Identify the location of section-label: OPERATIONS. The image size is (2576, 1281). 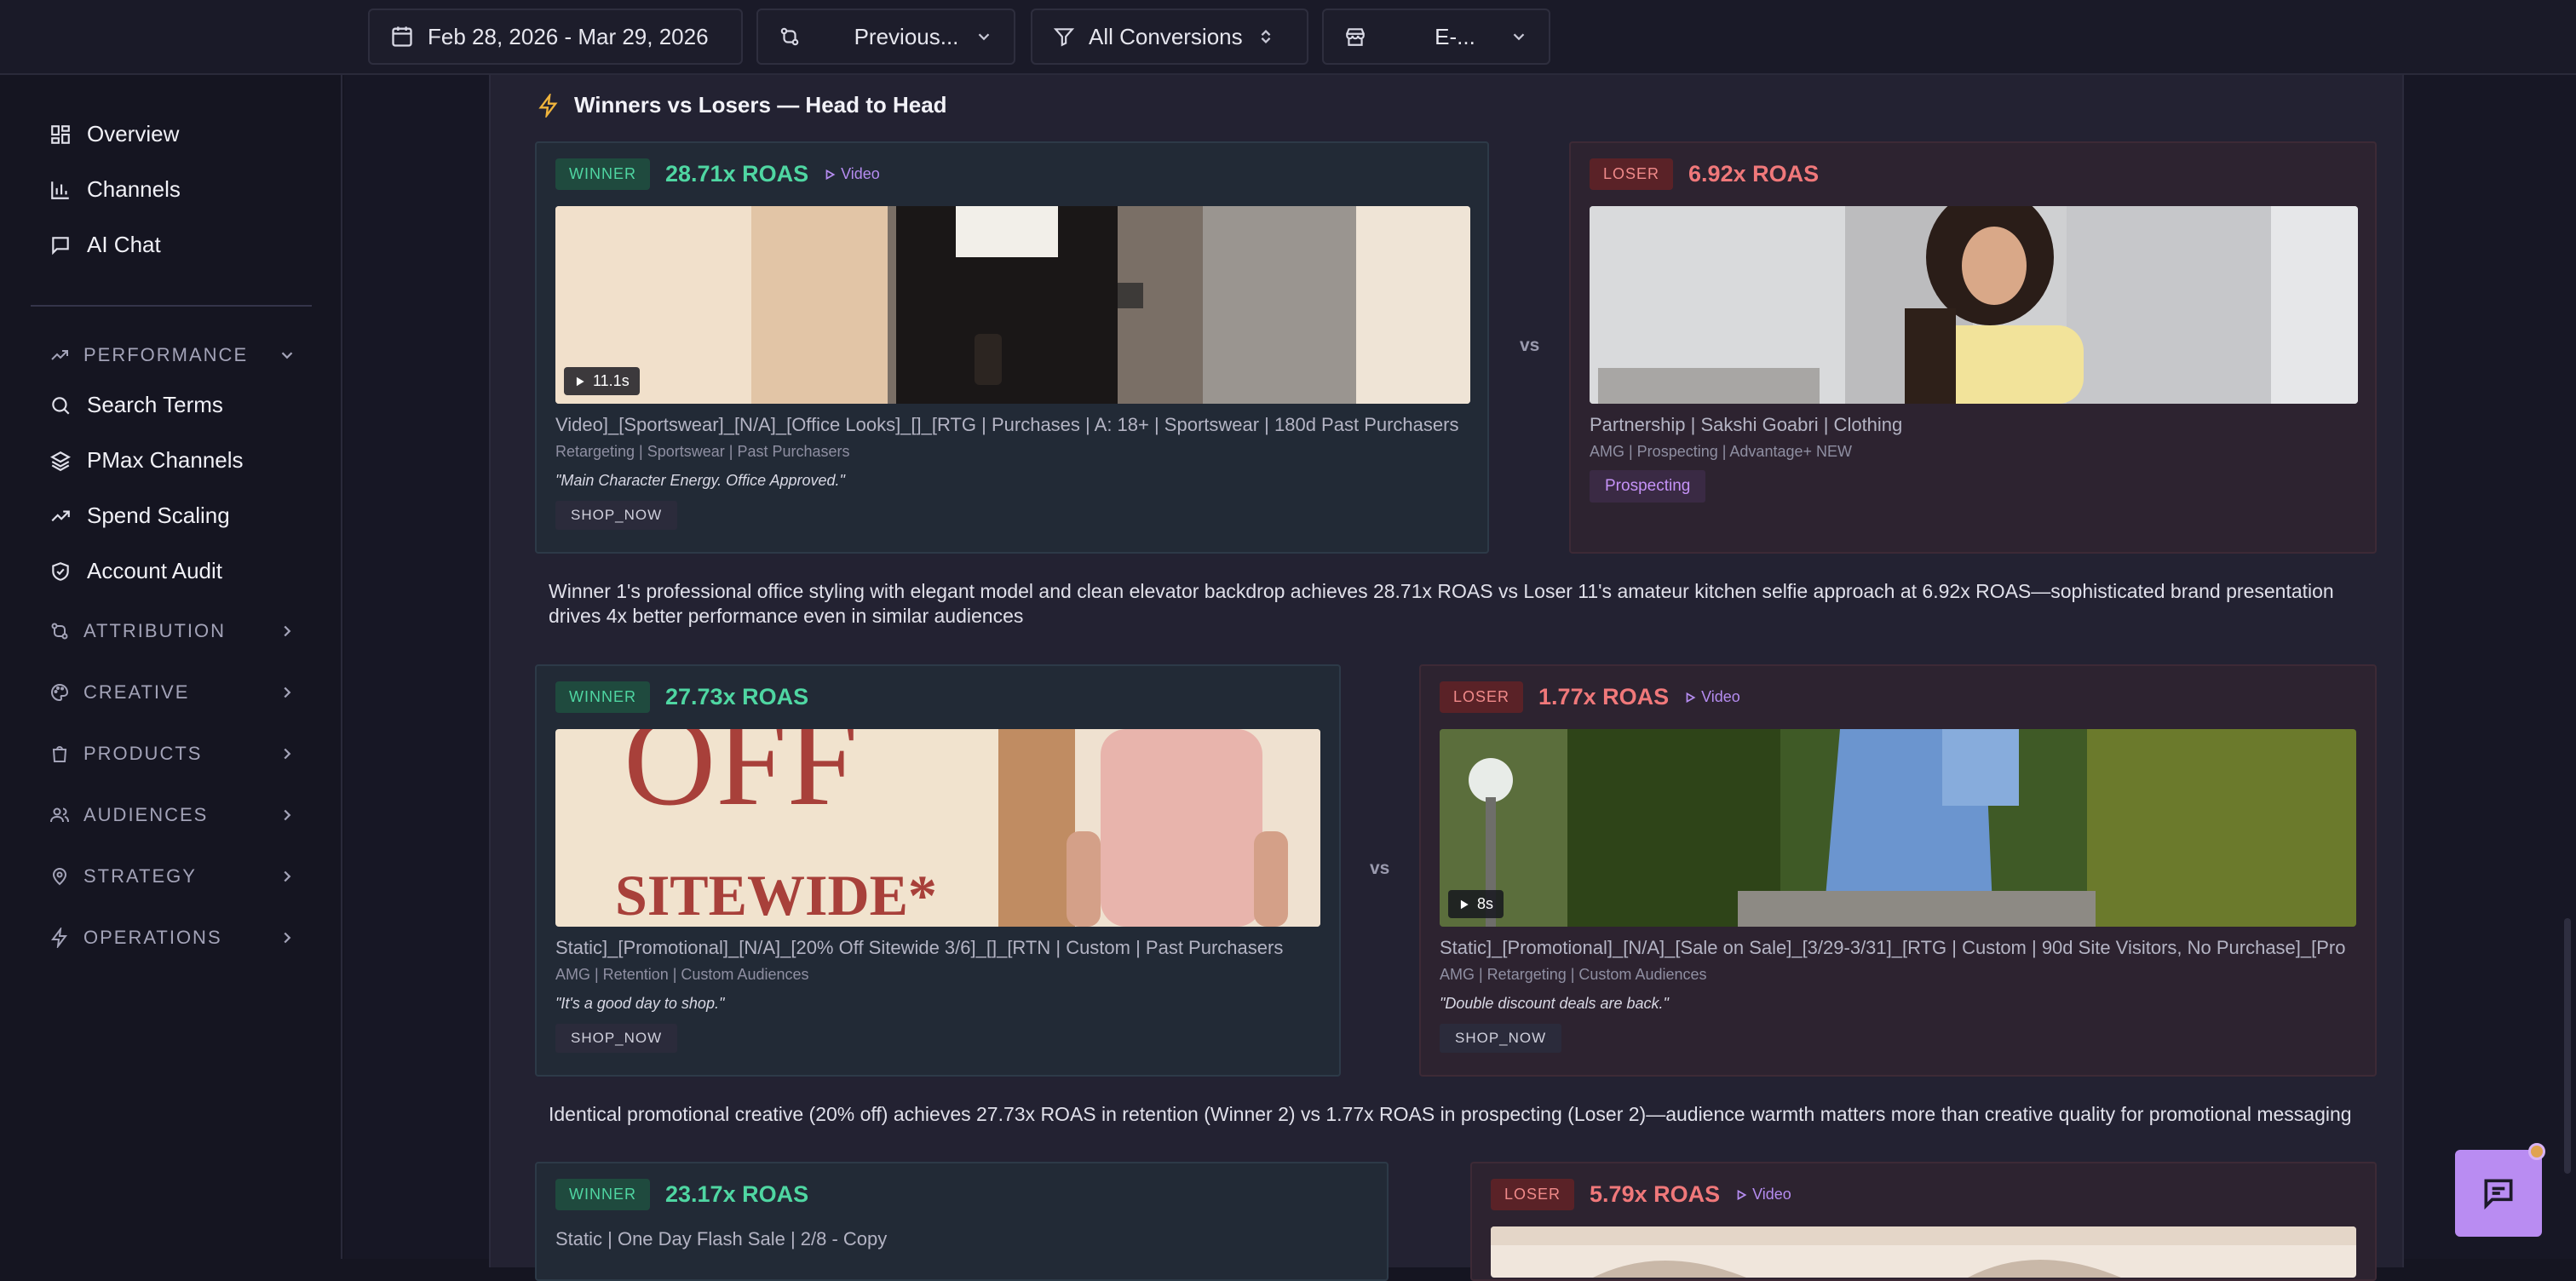
(153, 937).